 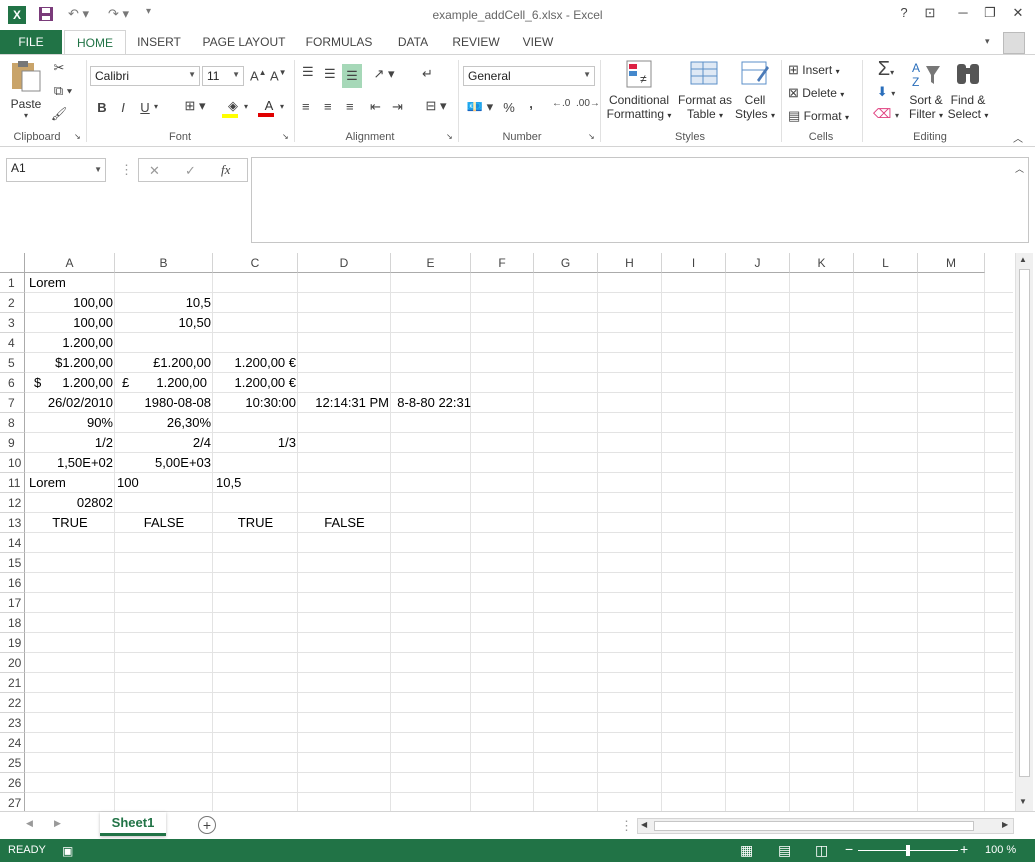 What do you see at coordinates (12, 802) in the screenshot?
I see `row-header: 27` at bounding box center [12, 802].